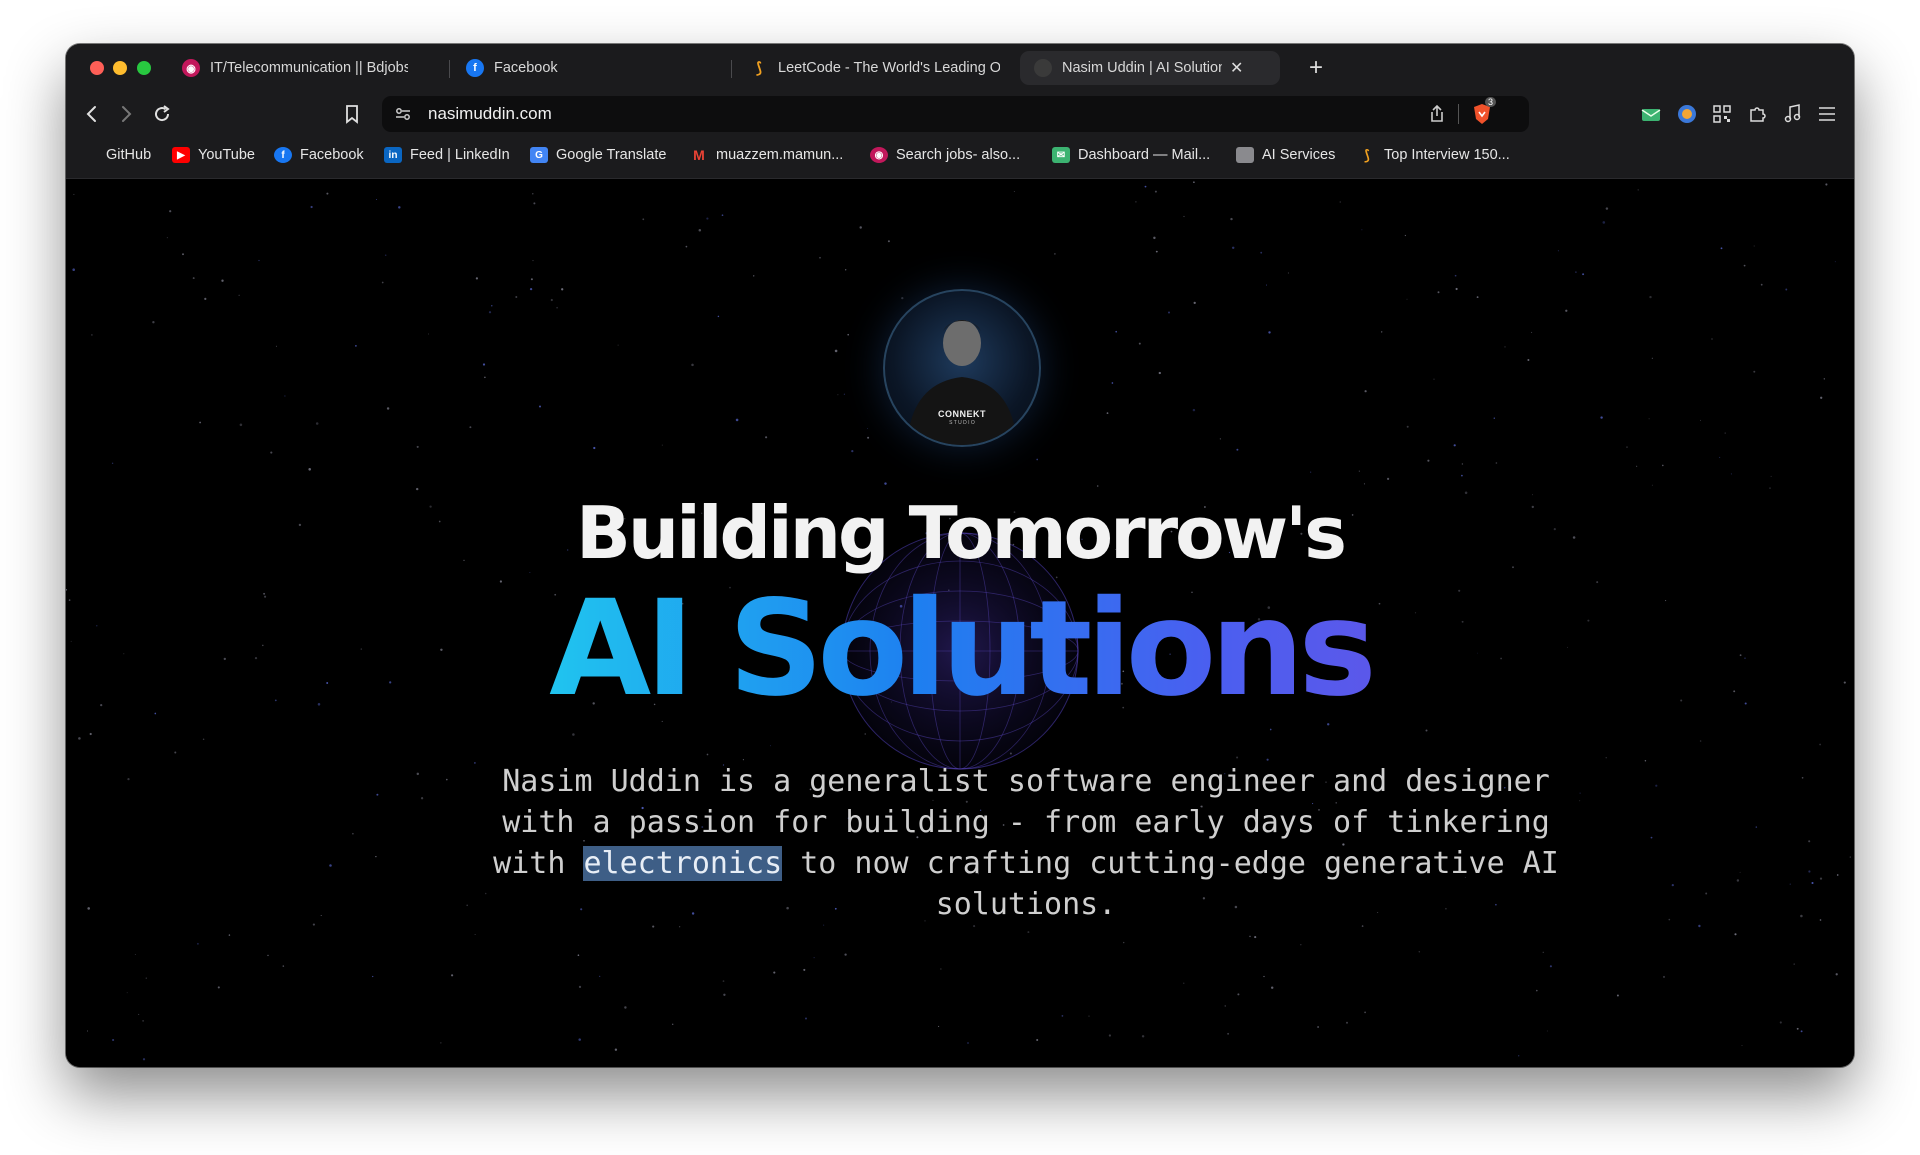  What do you see at coordinates (1651, 114) in the screenshot?
I see `mail-extension-icon` at bounding box center [1651, 114].